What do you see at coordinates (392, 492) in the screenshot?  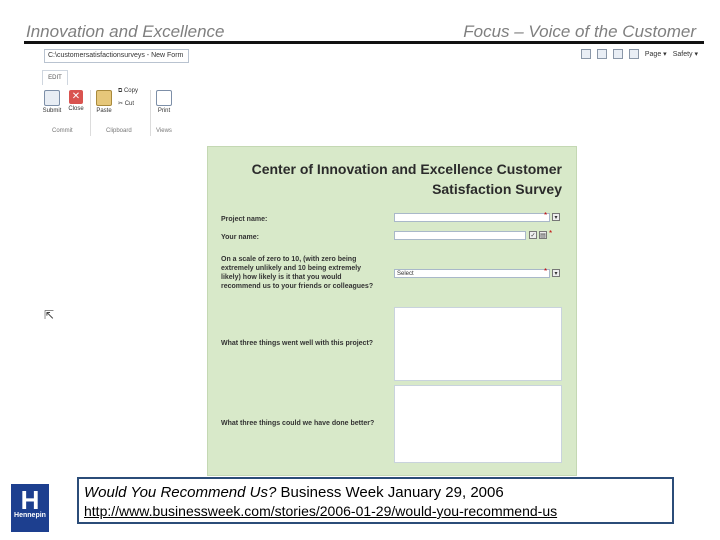 I see `reference-source: Business Week January 29, 2006` at bounding box center [392, 492].